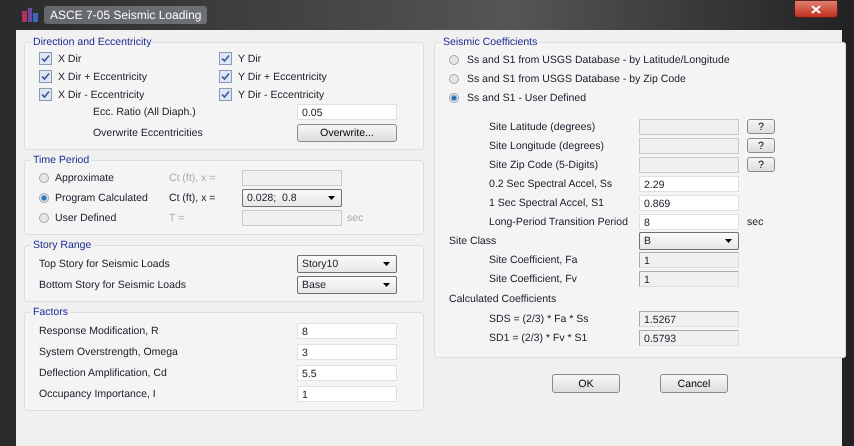 Image resolution: width=854 pixels, height=446 pixels. I want to click on checkbox-label: X Dir, so click(70, 58).